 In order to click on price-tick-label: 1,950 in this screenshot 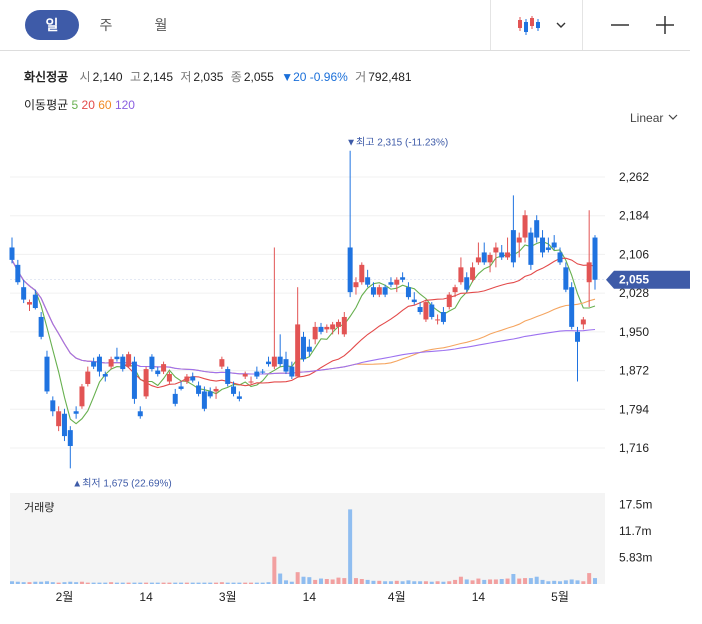, I will do `click(634, 332)`.